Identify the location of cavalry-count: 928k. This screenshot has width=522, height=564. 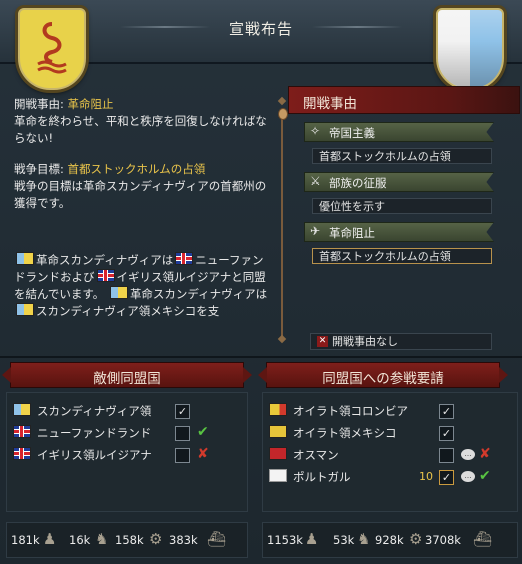
(389, 540).